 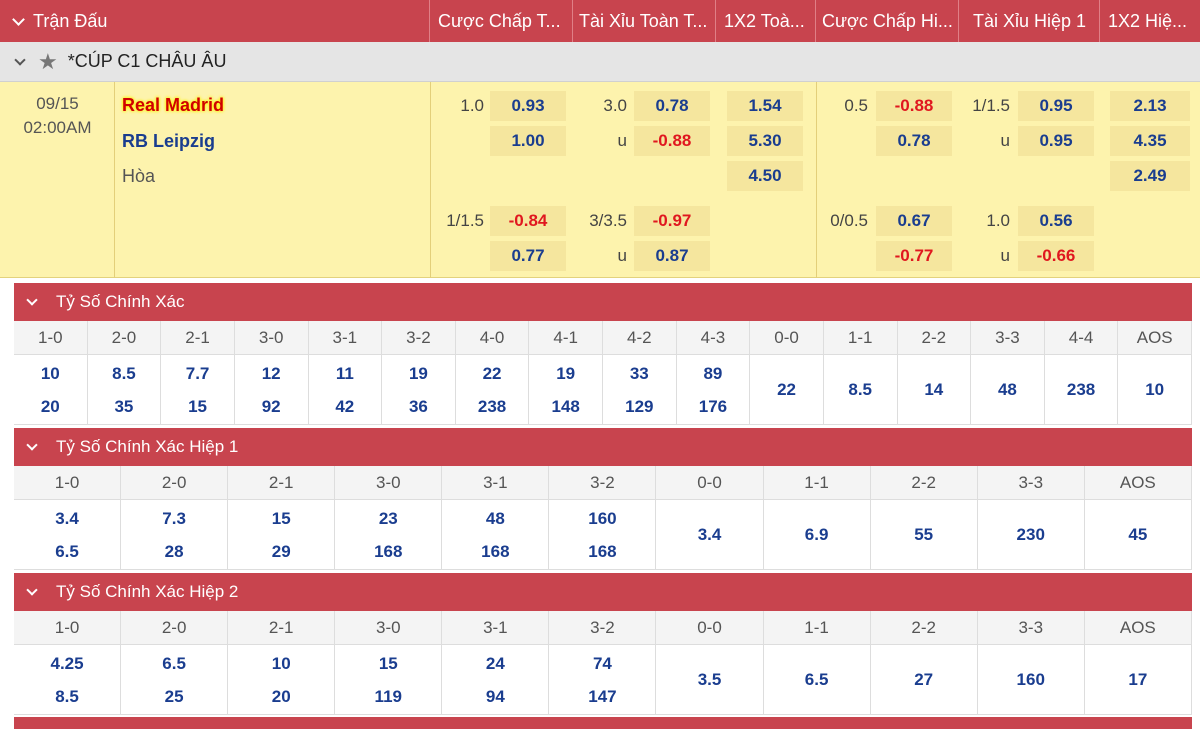 I want to click on score-odds-cell: 7.7 15, so click(x=198, y=389).